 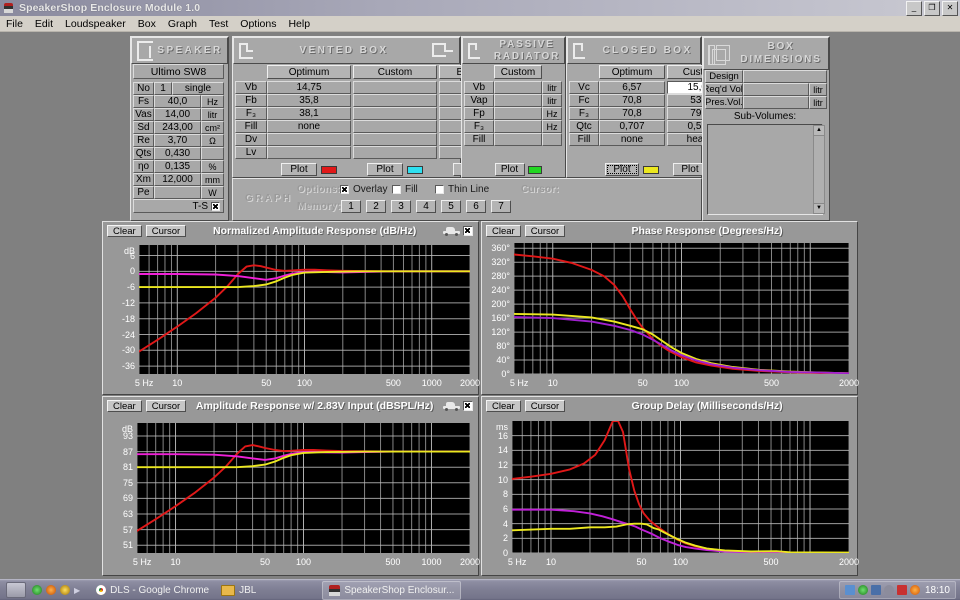 What do you see at coordinates (819, 208) in the screenshot?
I see `scroll-down-arrow: ▼` at bounding box center [819, 208].